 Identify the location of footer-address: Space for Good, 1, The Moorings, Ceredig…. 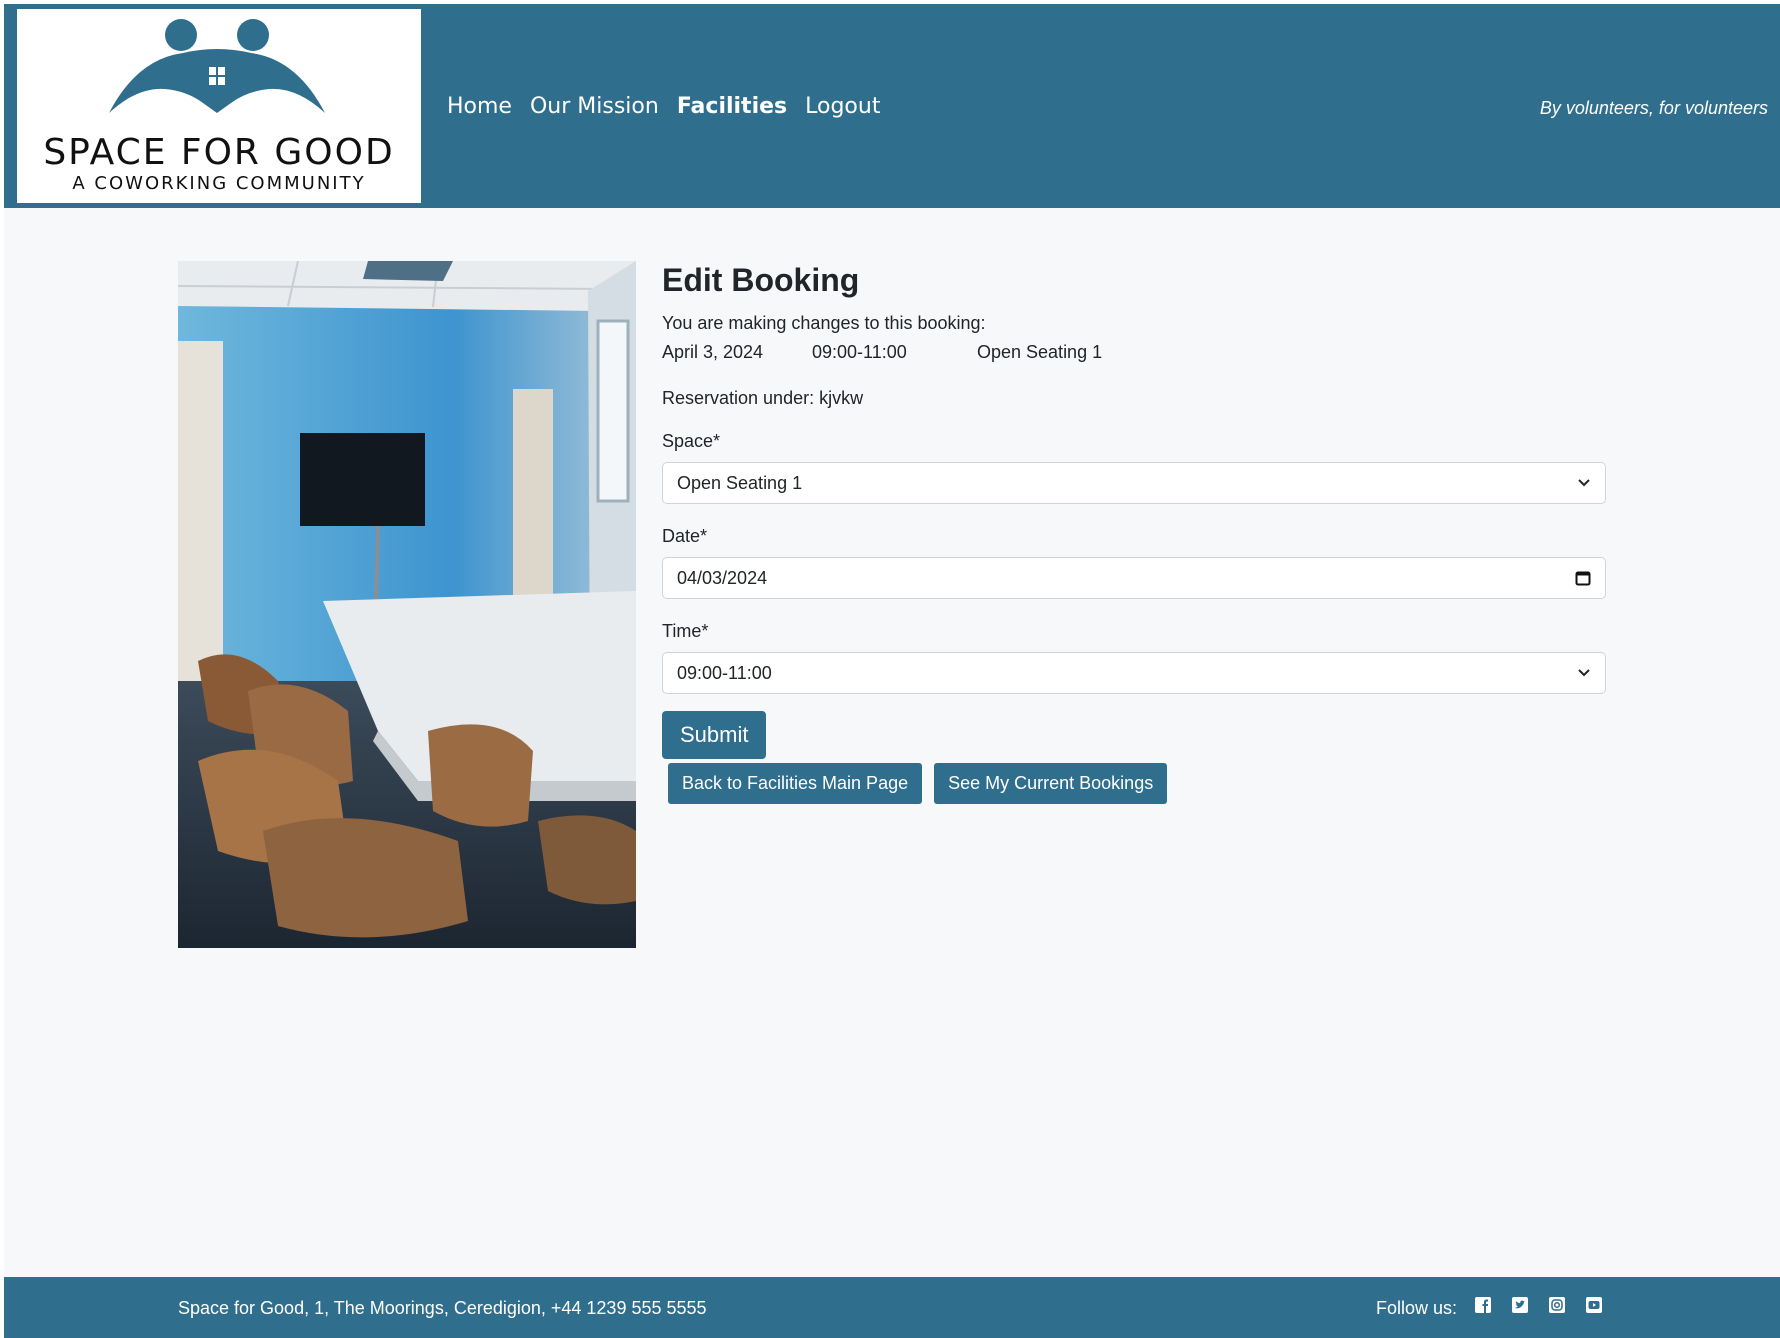
(442, 1308).